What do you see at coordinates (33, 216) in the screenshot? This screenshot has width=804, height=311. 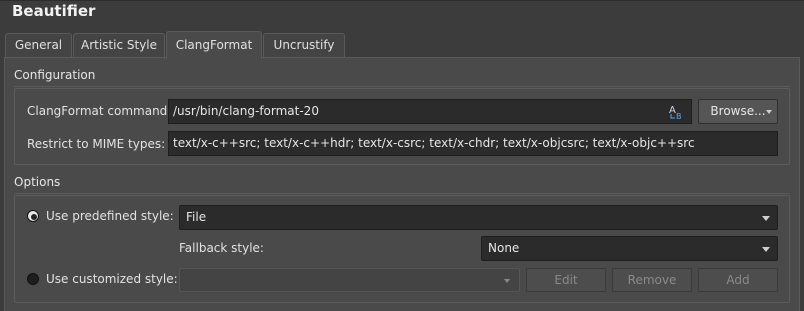 I see `predefined-style-radio` at bounding box center [33, 216].